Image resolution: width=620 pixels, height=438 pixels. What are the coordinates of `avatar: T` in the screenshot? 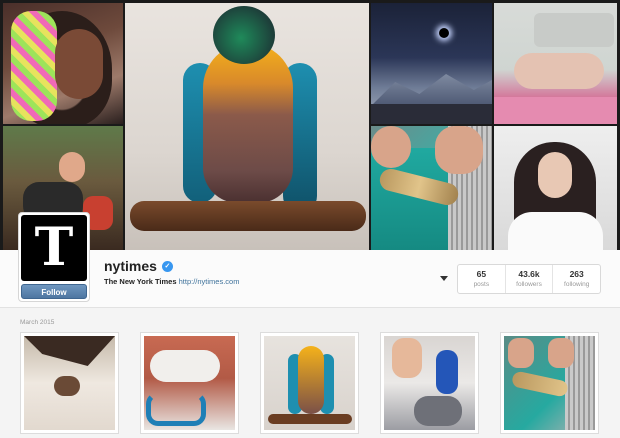 It's located at (54, 248).